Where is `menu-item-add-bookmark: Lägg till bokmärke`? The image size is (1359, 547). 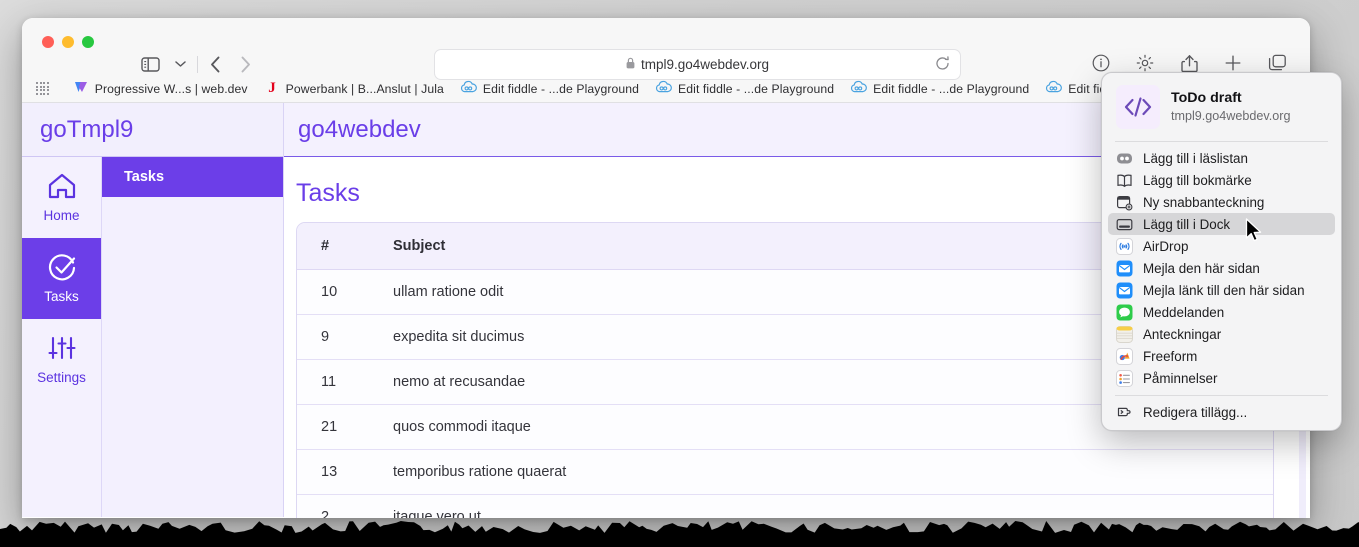
menu-item-add-bookmark: Lägg till bokmärke is located at coordinates (1221, 180).